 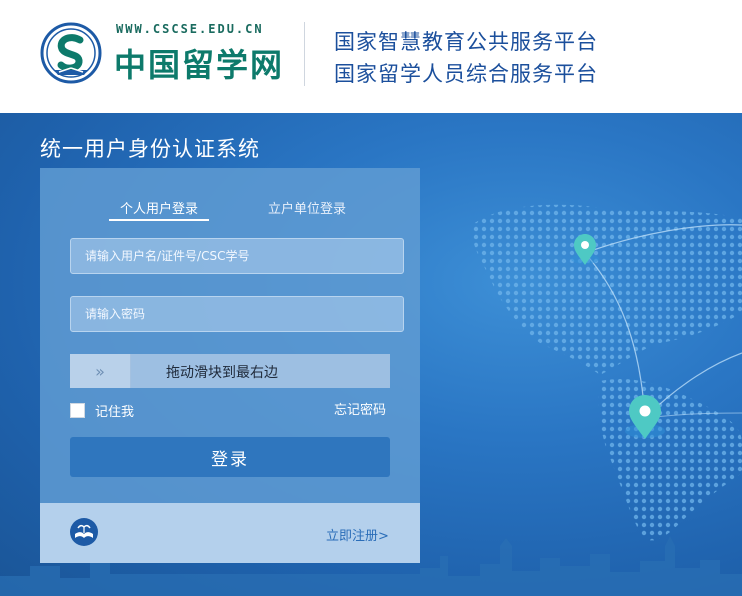 What do you see at coordinates (222, 373) in the screenshot?
I see `slider-hint-text: 拖动滑块到最右边` at bounding box center [222, 373].